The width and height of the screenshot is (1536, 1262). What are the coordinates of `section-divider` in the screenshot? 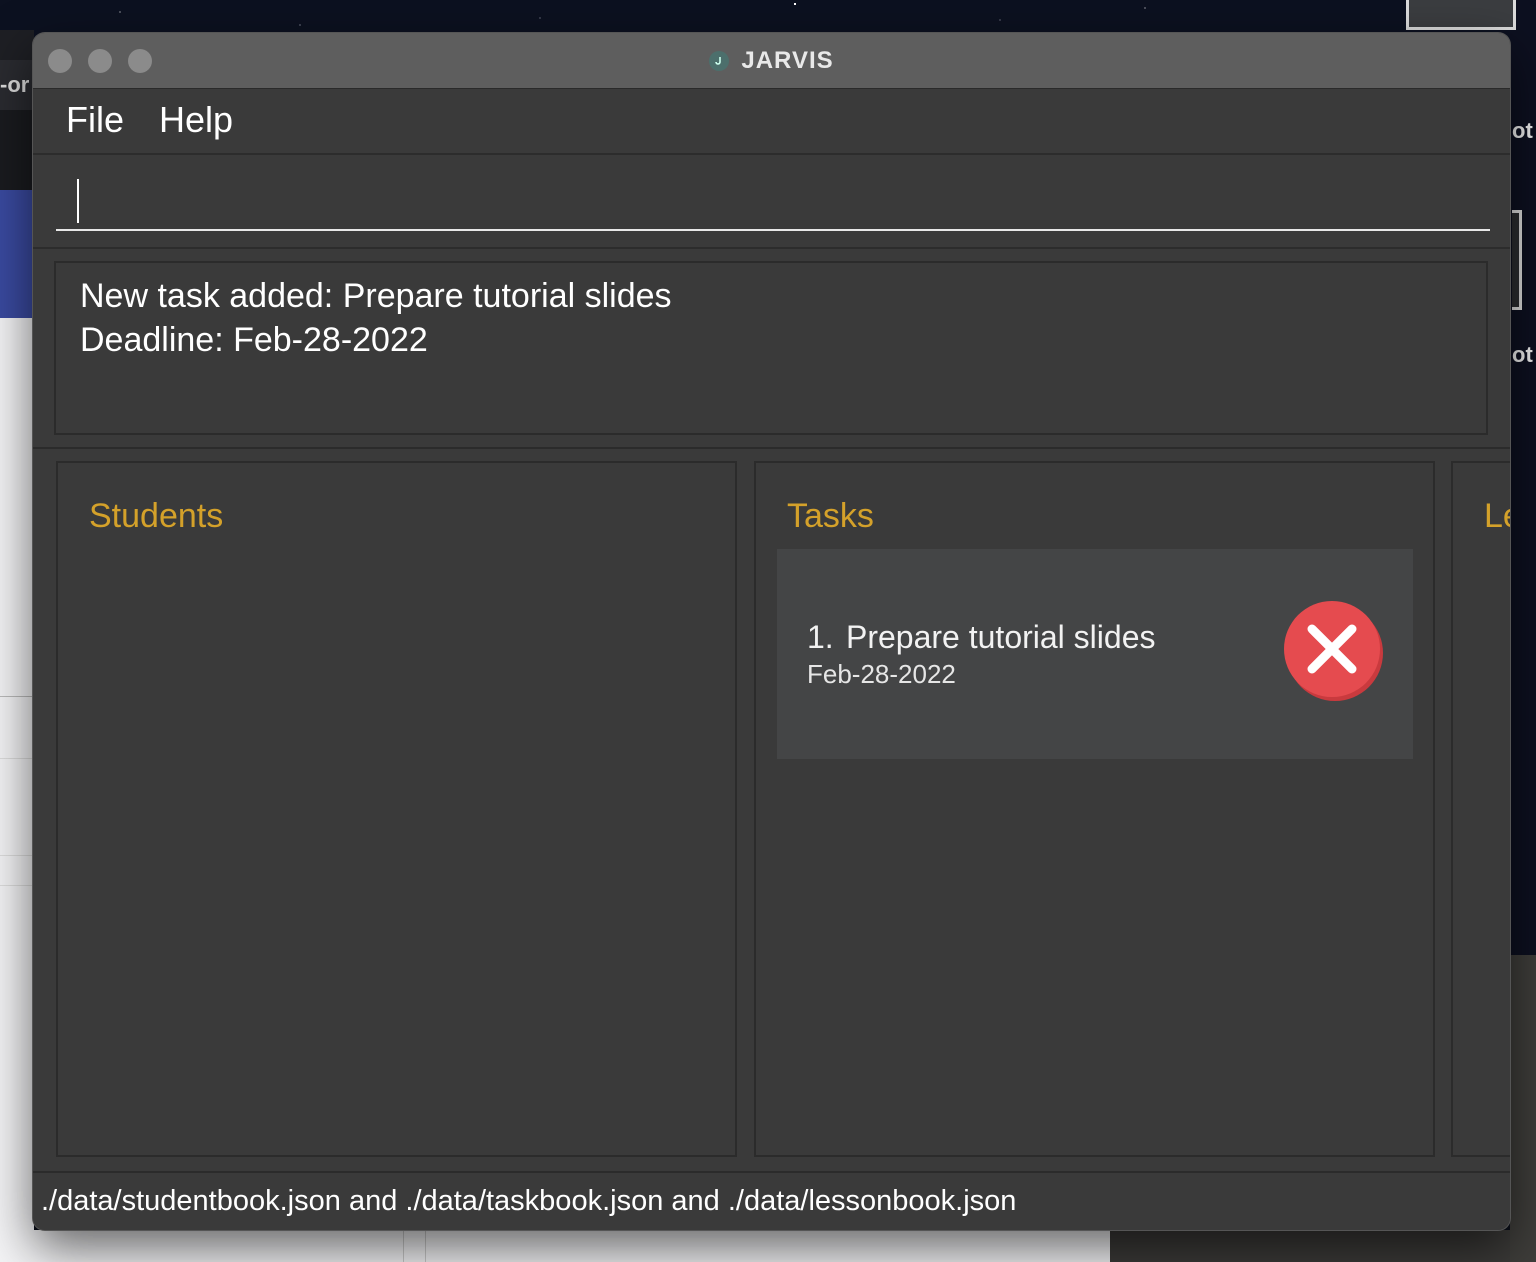 It's located at (771, 448).